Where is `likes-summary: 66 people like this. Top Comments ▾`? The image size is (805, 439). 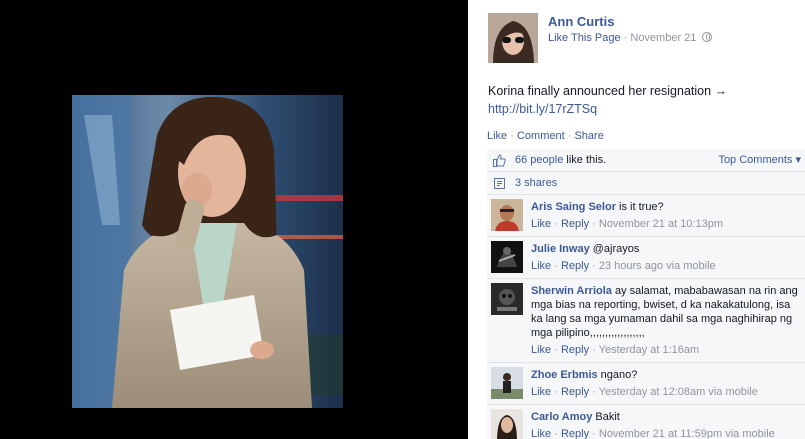
likes-summary: 66 people like this. Top Comments ▾ is located at coordinates (646, 160).